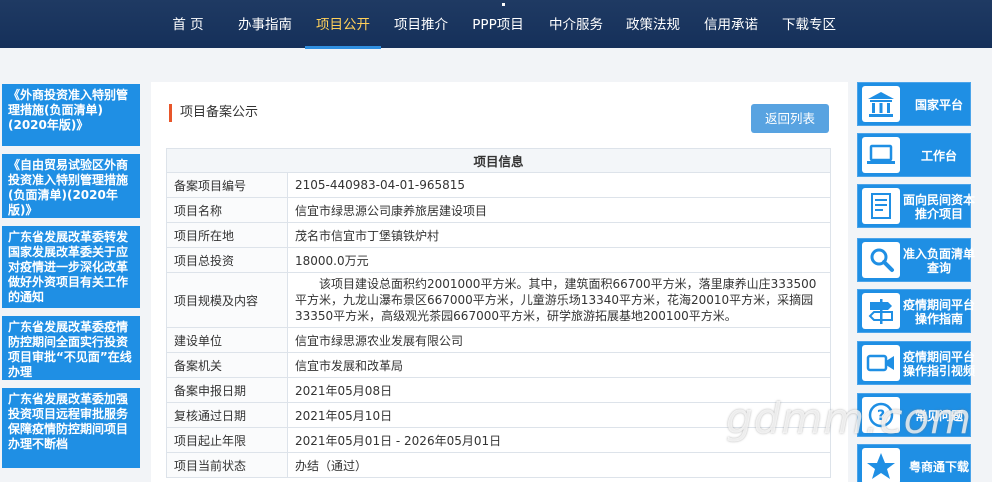 This screenshot has height=482, width=992. Describe the element at coordinates (914, 104) in the screenshot. I see `quick-link-national-platform: 国家平台` at that location.